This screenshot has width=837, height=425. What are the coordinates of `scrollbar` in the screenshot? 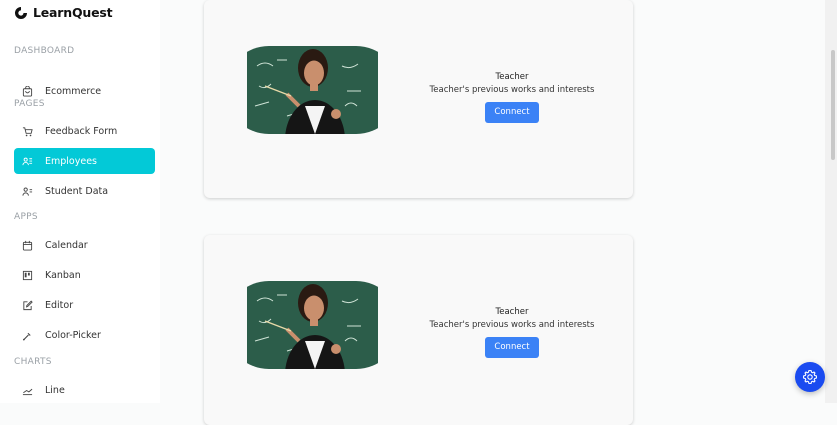 It's located at (831, 201).